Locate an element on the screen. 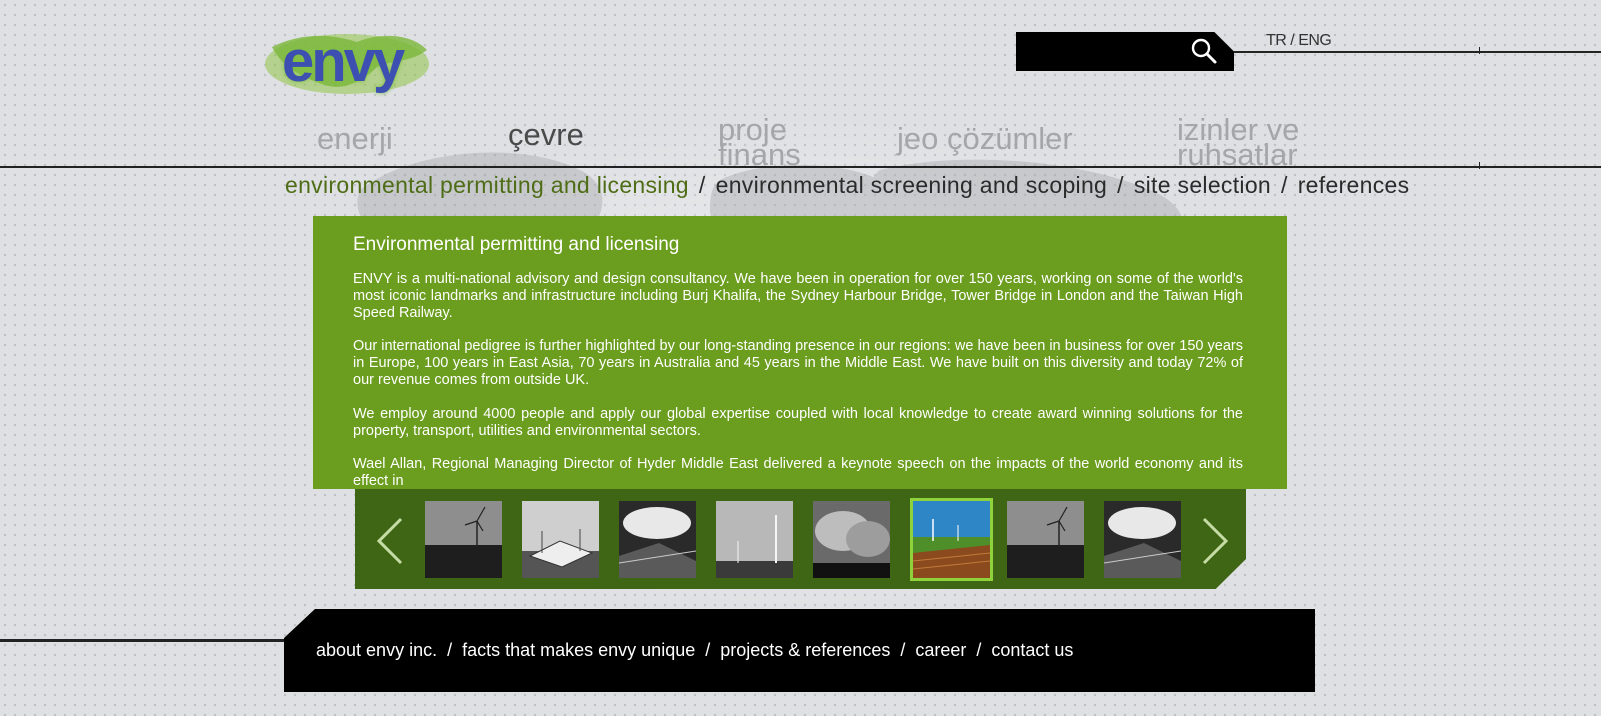 The image size is (1601, 716). industrial-smoke-image is located at coordinates (851, 539).